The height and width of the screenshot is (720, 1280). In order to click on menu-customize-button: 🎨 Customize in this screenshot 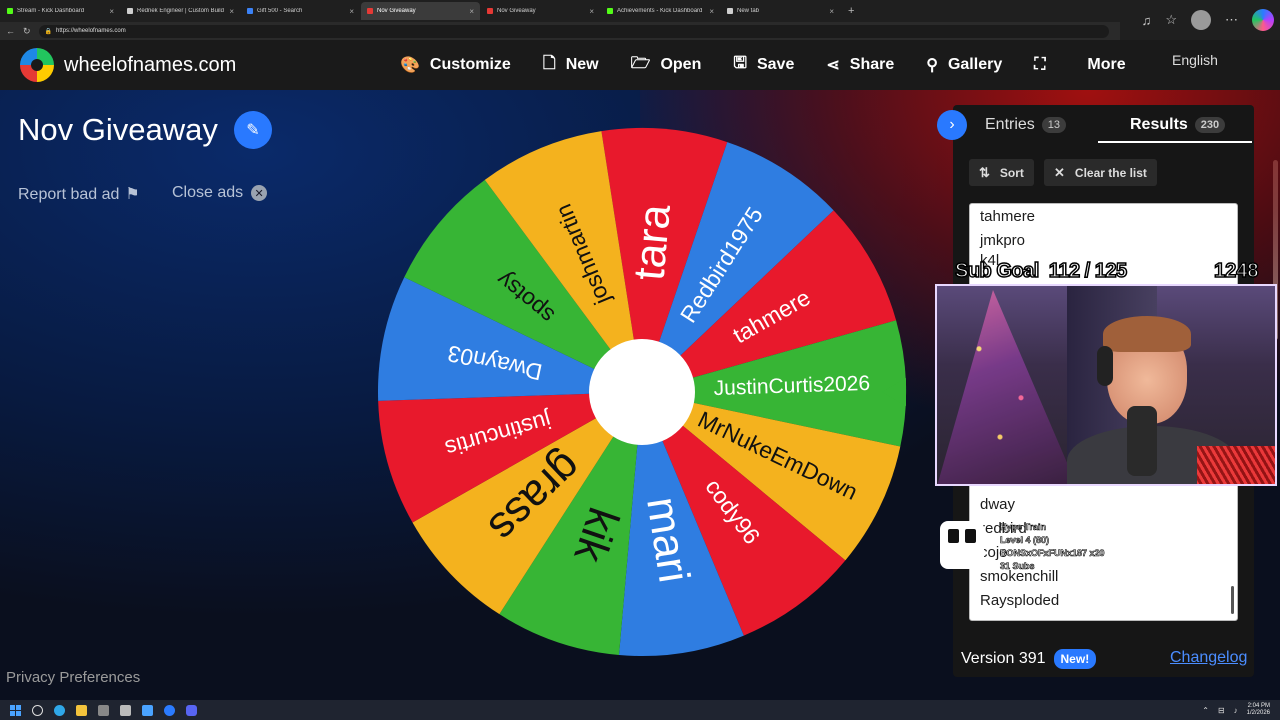, I will do `click(455, 65)`.